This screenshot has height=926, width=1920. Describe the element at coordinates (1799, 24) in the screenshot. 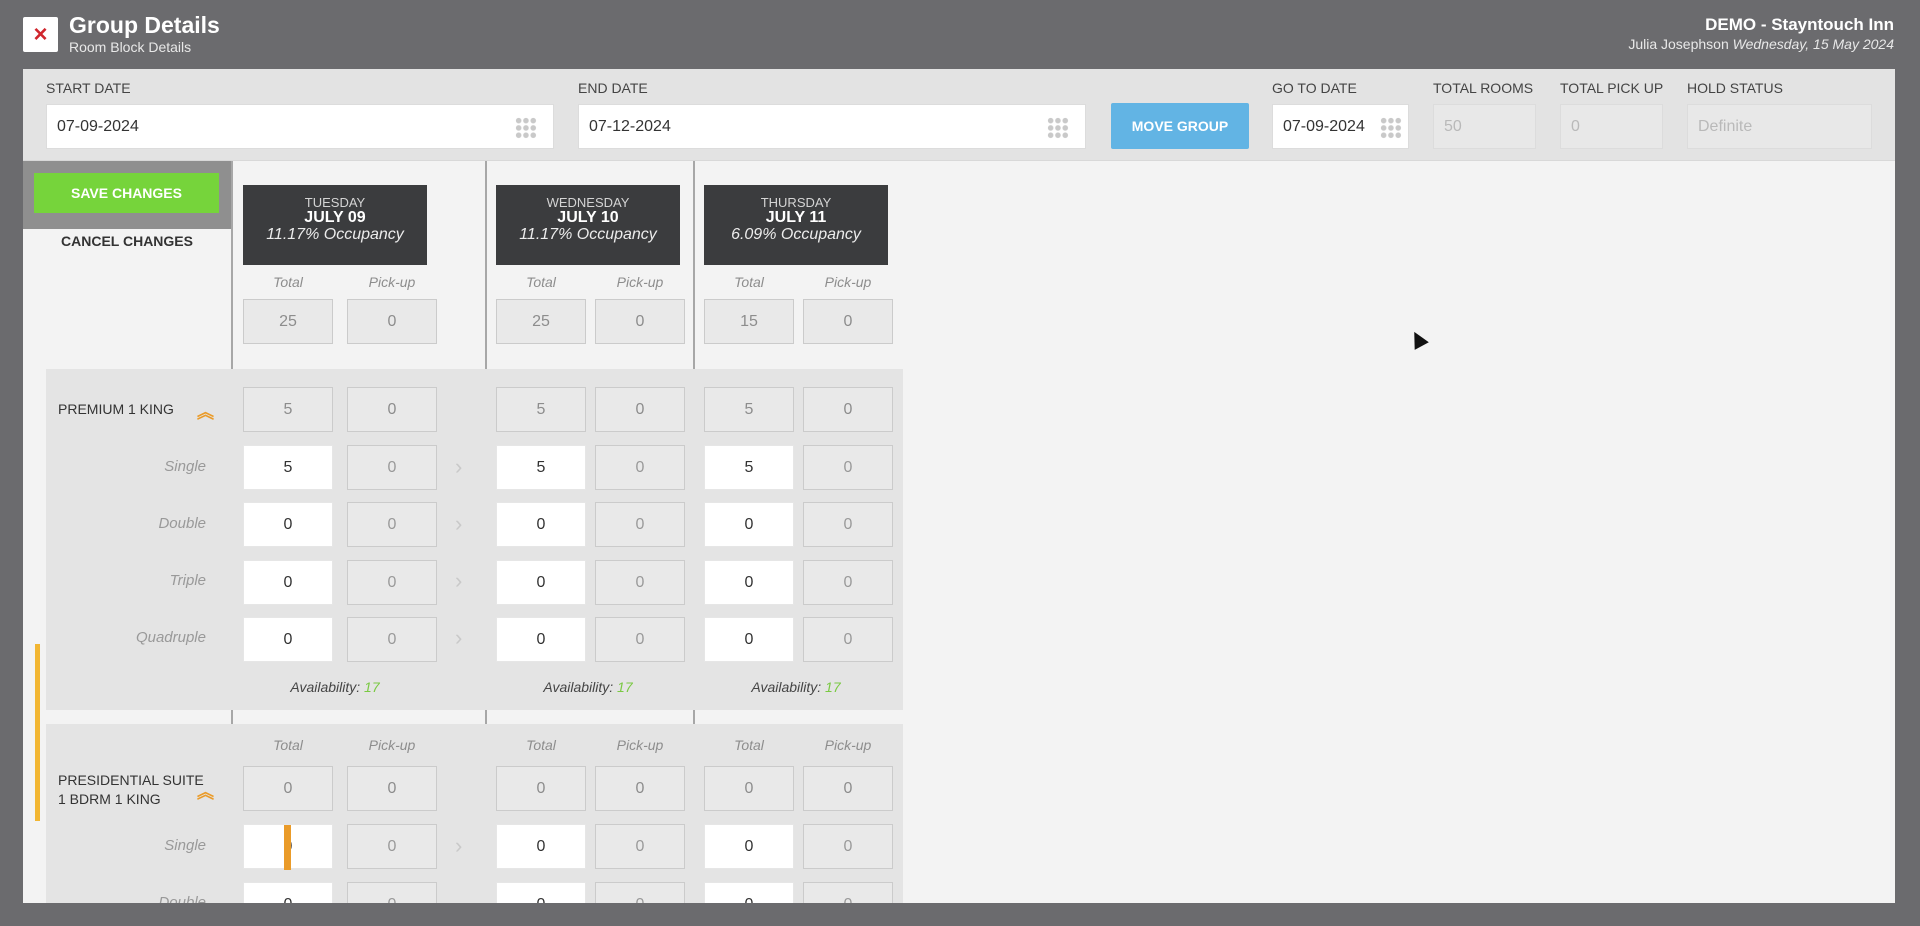

I see `hotel-name: DEMO - Stayntouch Inn` at that location.